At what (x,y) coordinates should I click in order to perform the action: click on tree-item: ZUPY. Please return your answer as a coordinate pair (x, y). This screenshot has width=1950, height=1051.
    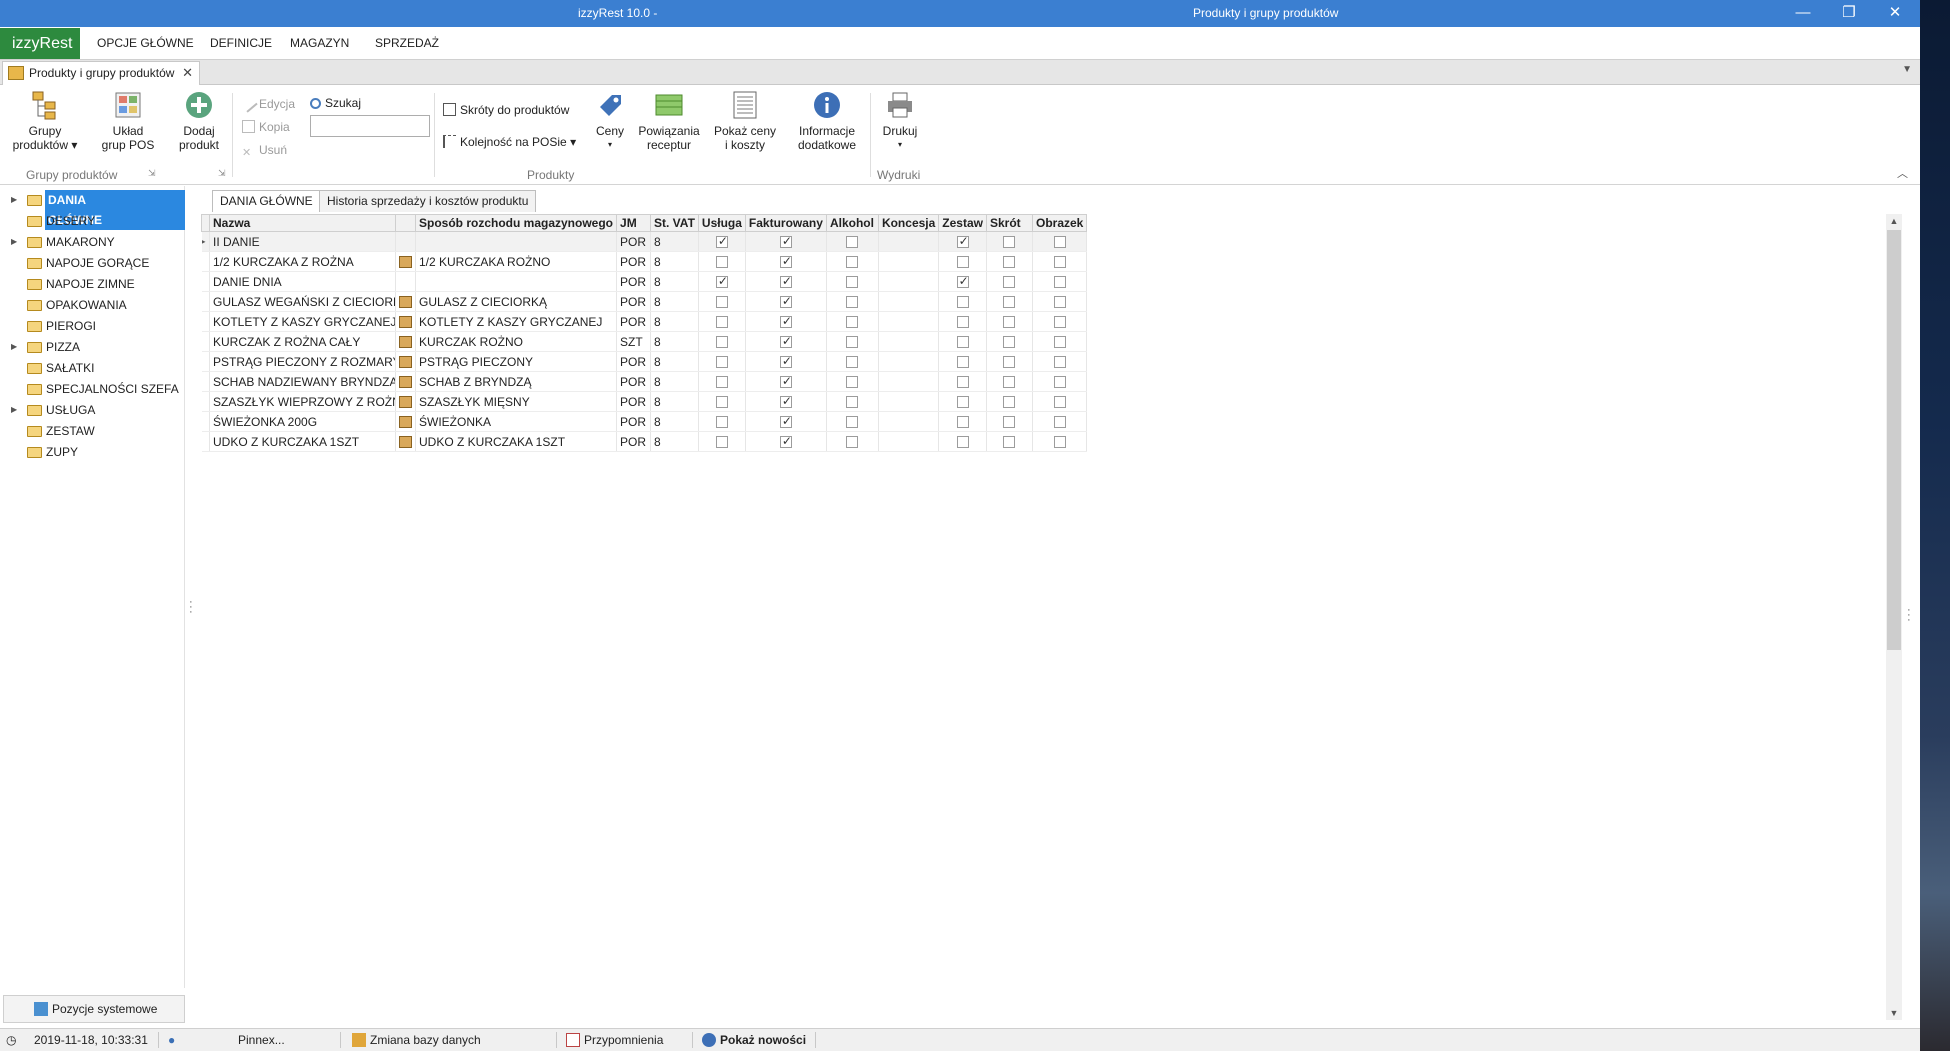
    Looking at the image, I should click on (94, 452).